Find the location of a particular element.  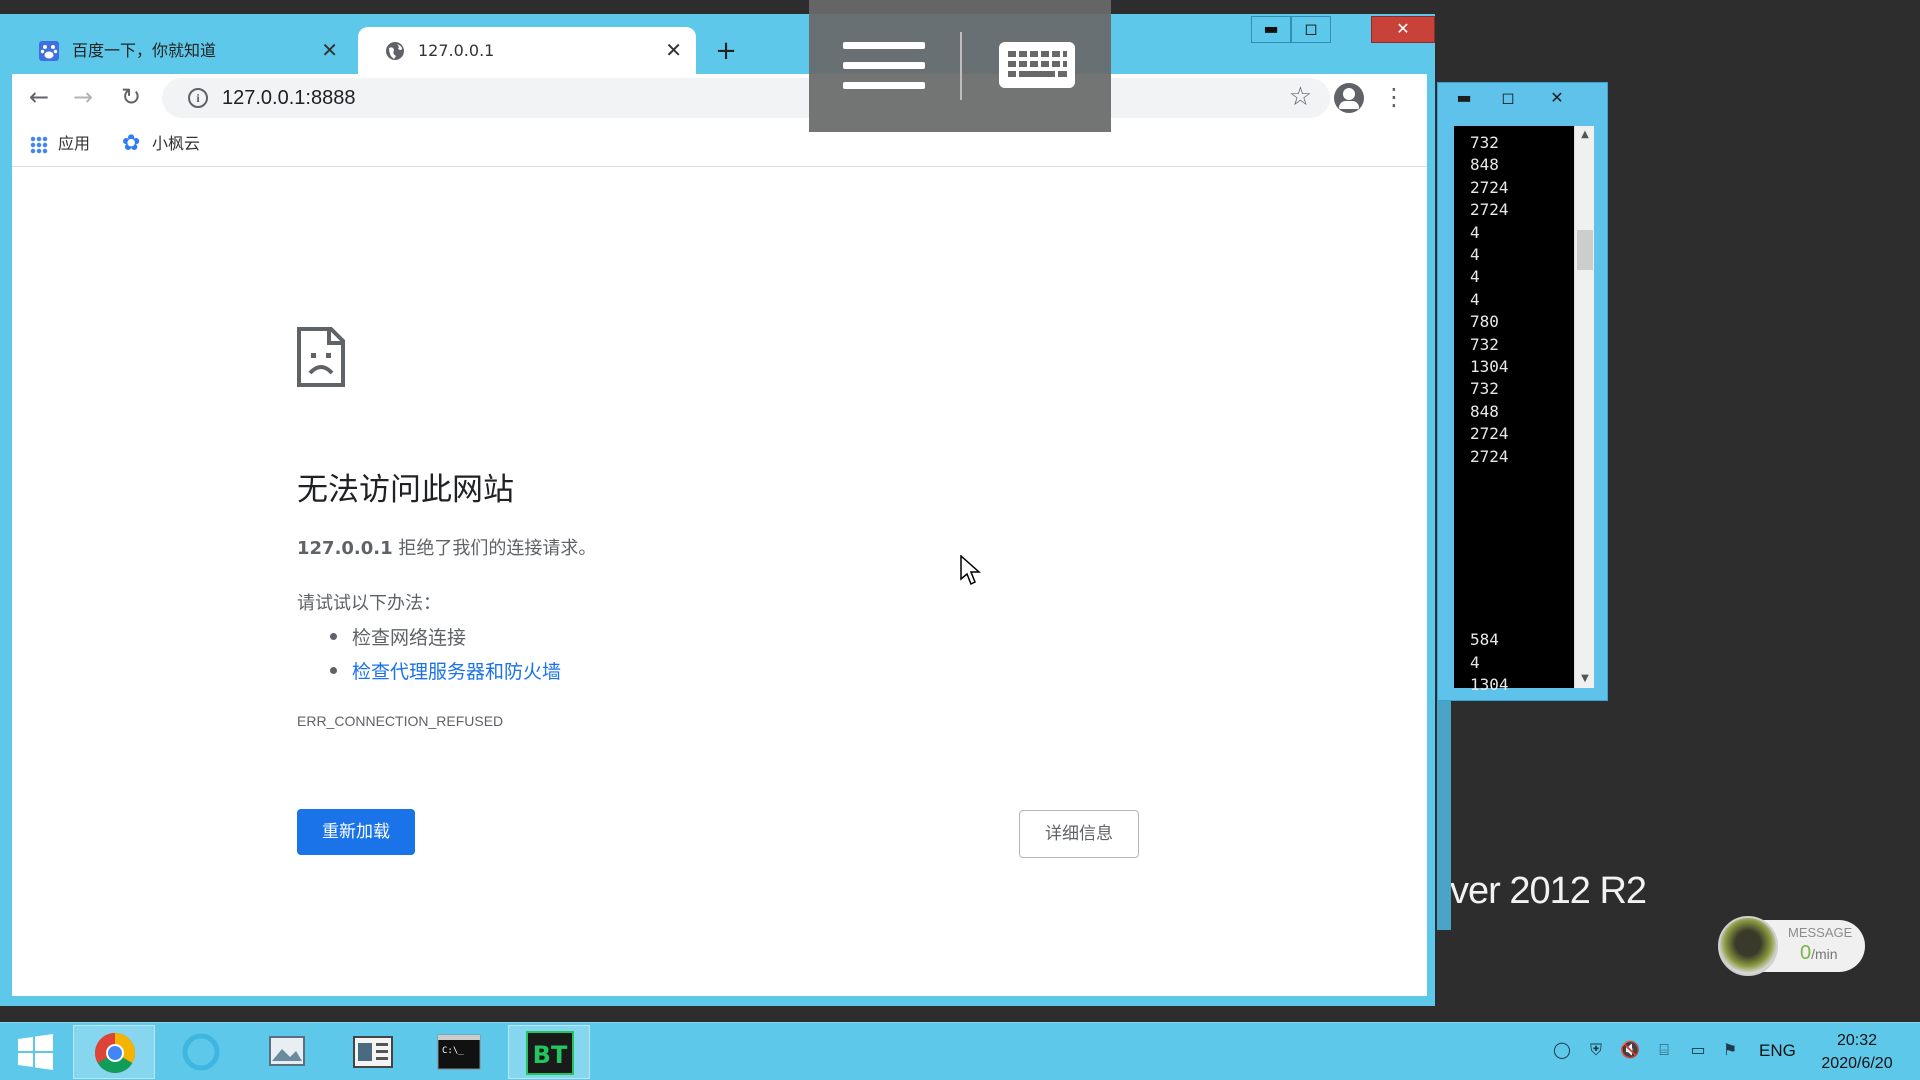

svg-text: C:\_ is located at coordinates (453, 1051).